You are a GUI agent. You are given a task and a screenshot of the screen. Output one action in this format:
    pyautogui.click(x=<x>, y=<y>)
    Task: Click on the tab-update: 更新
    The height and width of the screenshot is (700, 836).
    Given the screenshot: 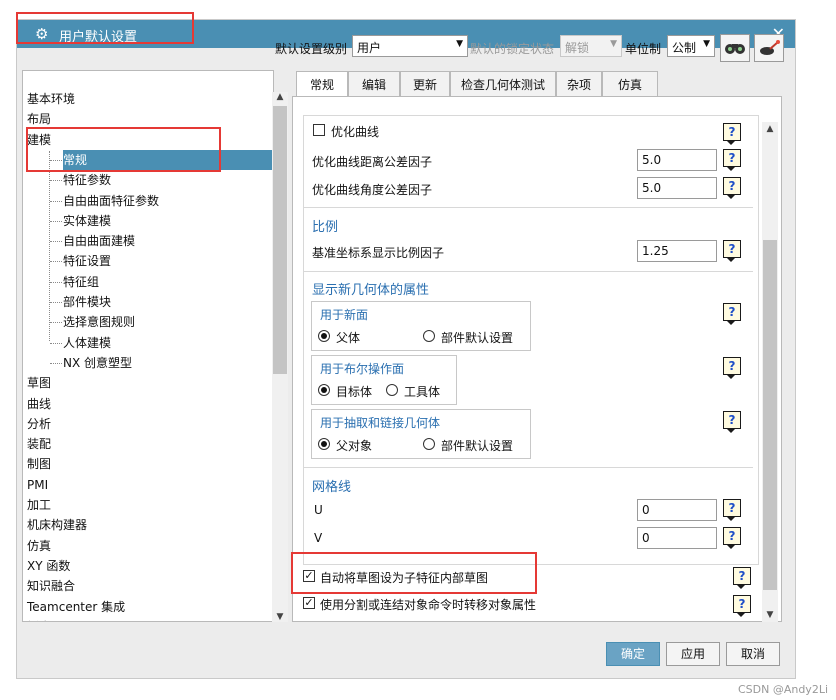 What is the action you would take?
    pyautogui.click(x=425, y=84)
    